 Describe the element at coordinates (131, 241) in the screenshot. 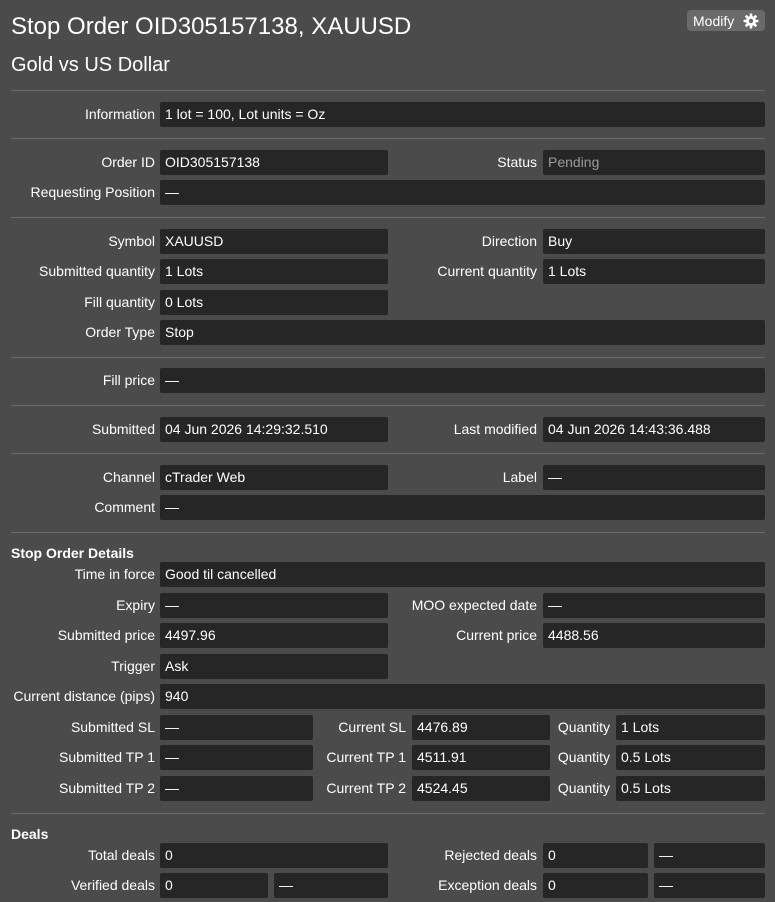

I see `symbol-label: Symbol` at that location.